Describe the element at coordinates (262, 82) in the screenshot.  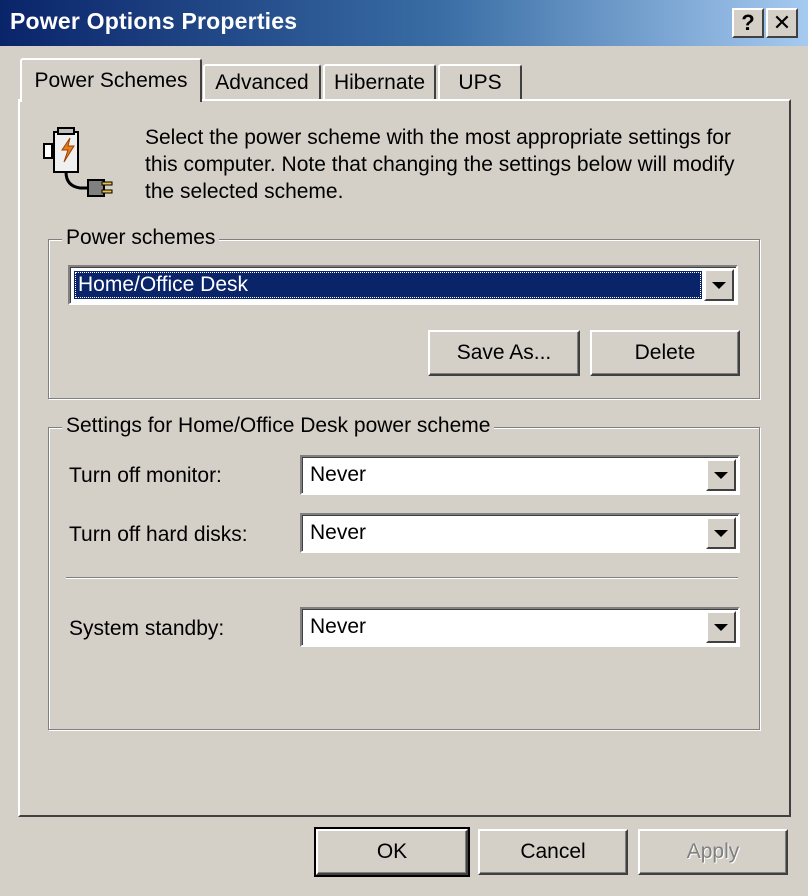
I see `tab-advanced: Advanced` at that location.